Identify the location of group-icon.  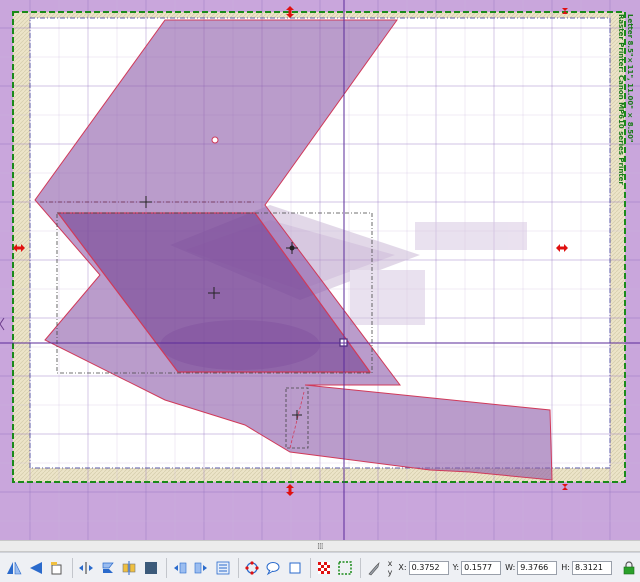
(179, 567).